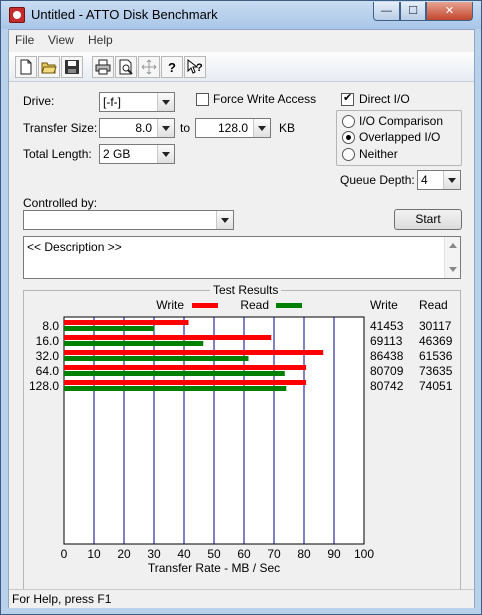 Image resolution: width=482 pixels, height=615 pixels. What do you see at coordinates (214, 554) in the screenshot?
I see `x-tick-label: 50` at bounding box center [214, 554].